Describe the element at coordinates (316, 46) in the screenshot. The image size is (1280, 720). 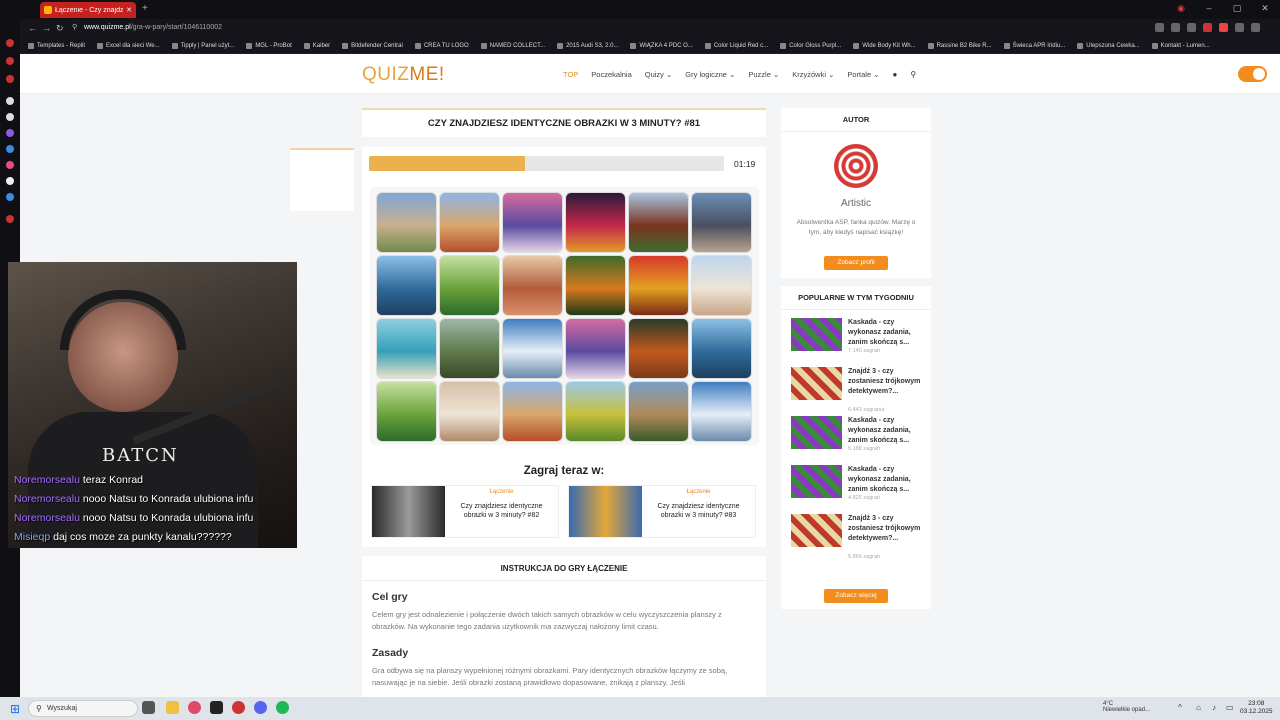
I see `bookmark-item: Kaiber` at that location.